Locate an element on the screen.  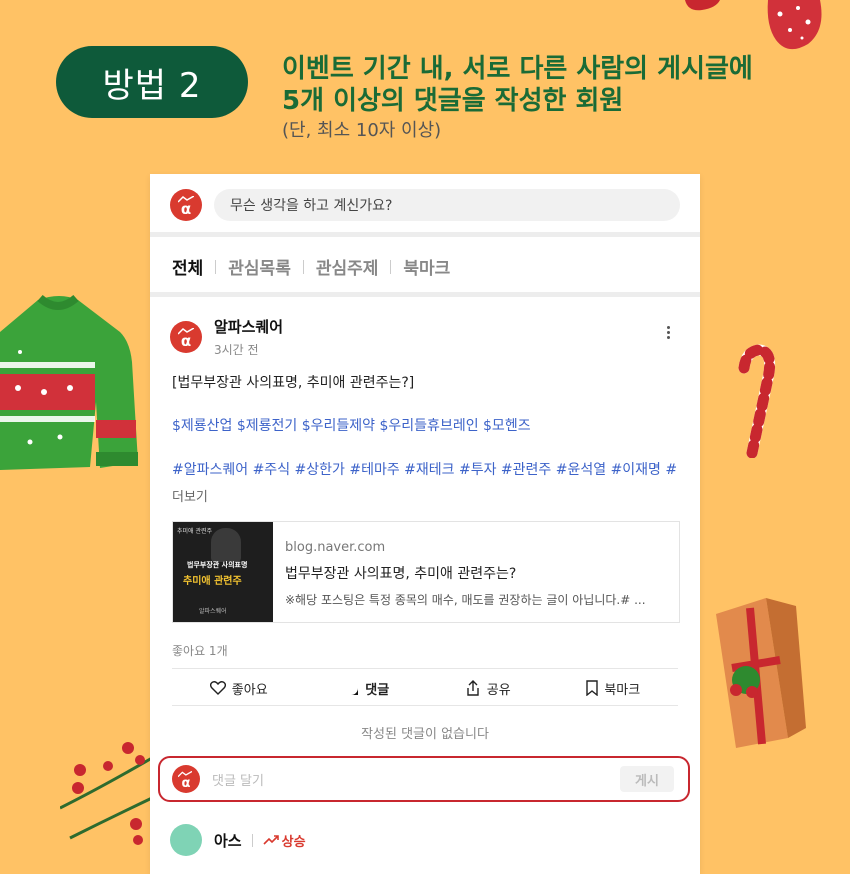
share-label: 공유 is located at coordinates (498, 690).